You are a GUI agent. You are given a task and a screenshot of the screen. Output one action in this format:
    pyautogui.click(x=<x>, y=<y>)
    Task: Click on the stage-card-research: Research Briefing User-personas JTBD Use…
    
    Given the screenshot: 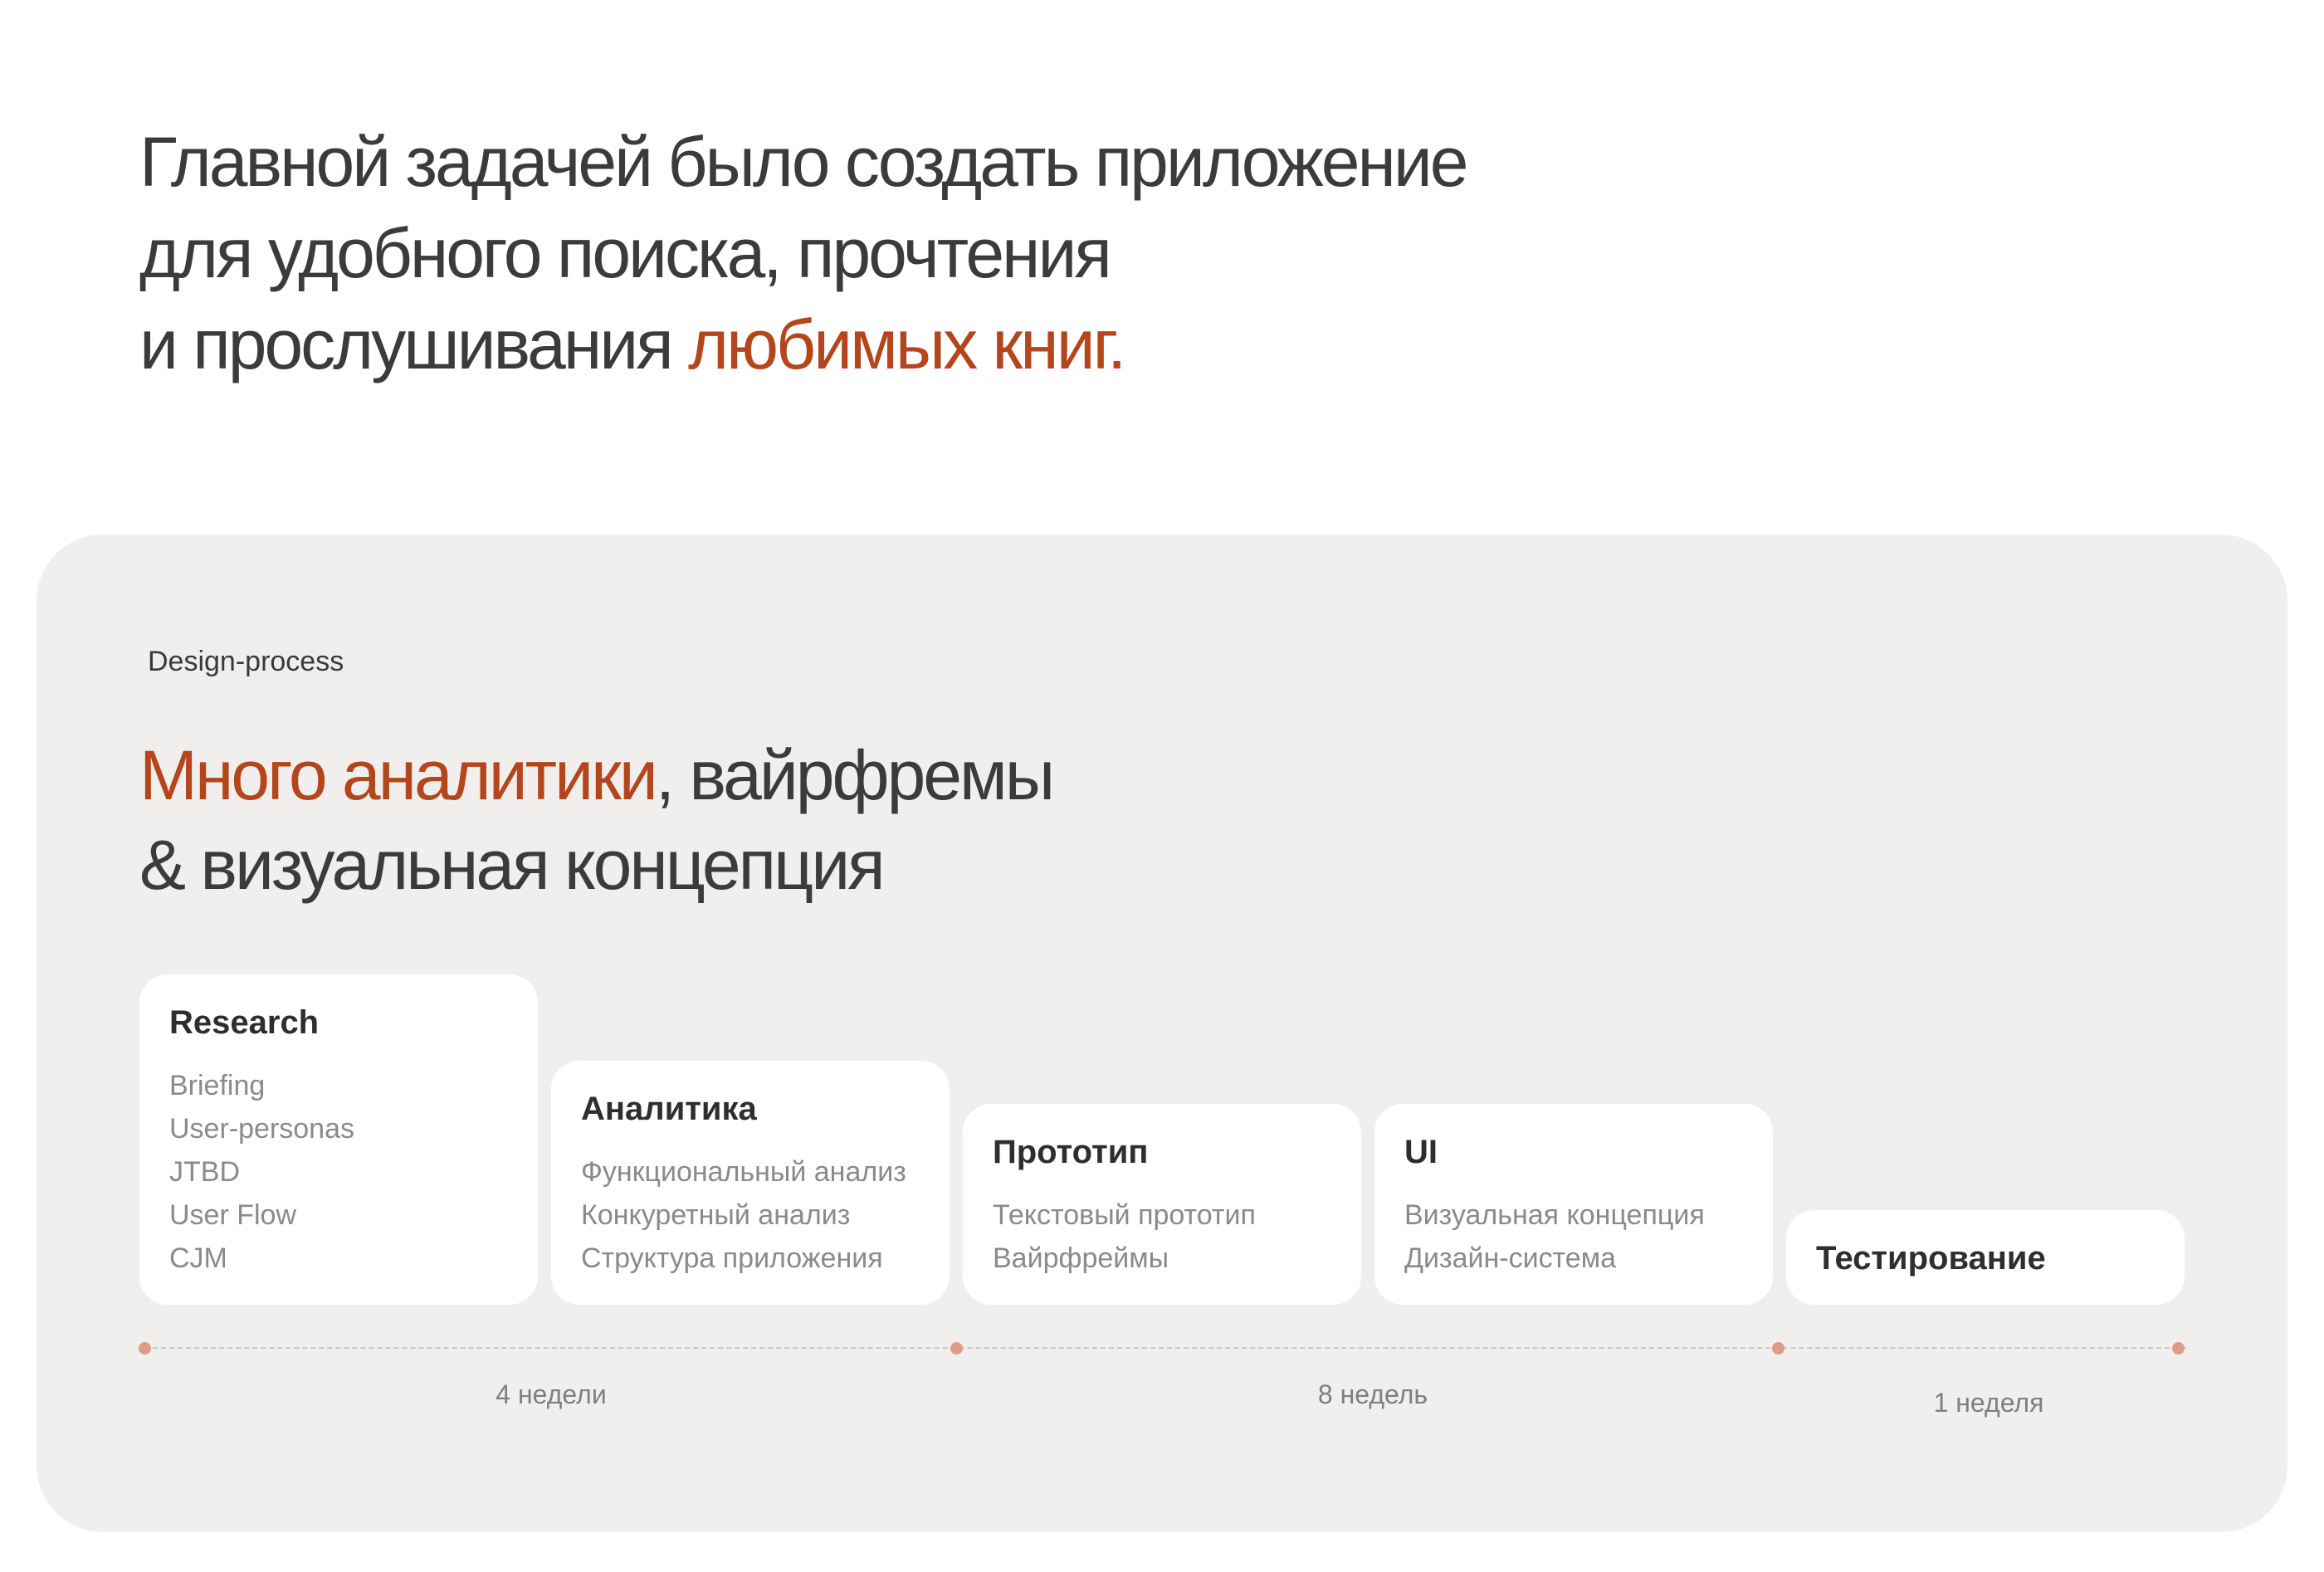 What is the action you would take?
    pyautogui.click(x=338, y=1139)
    